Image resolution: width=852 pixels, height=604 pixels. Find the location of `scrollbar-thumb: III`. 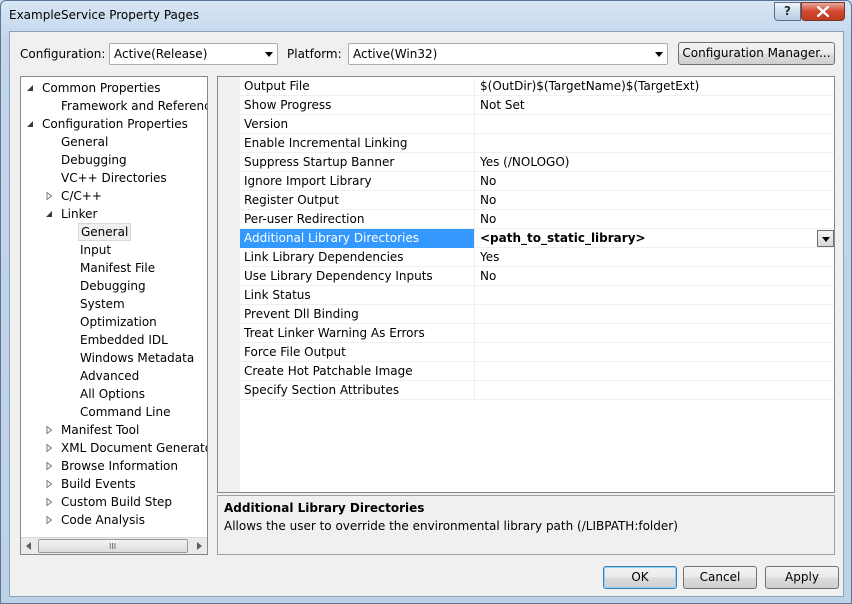

scrollbar-thumb: III is located at coordinates (113, 546).